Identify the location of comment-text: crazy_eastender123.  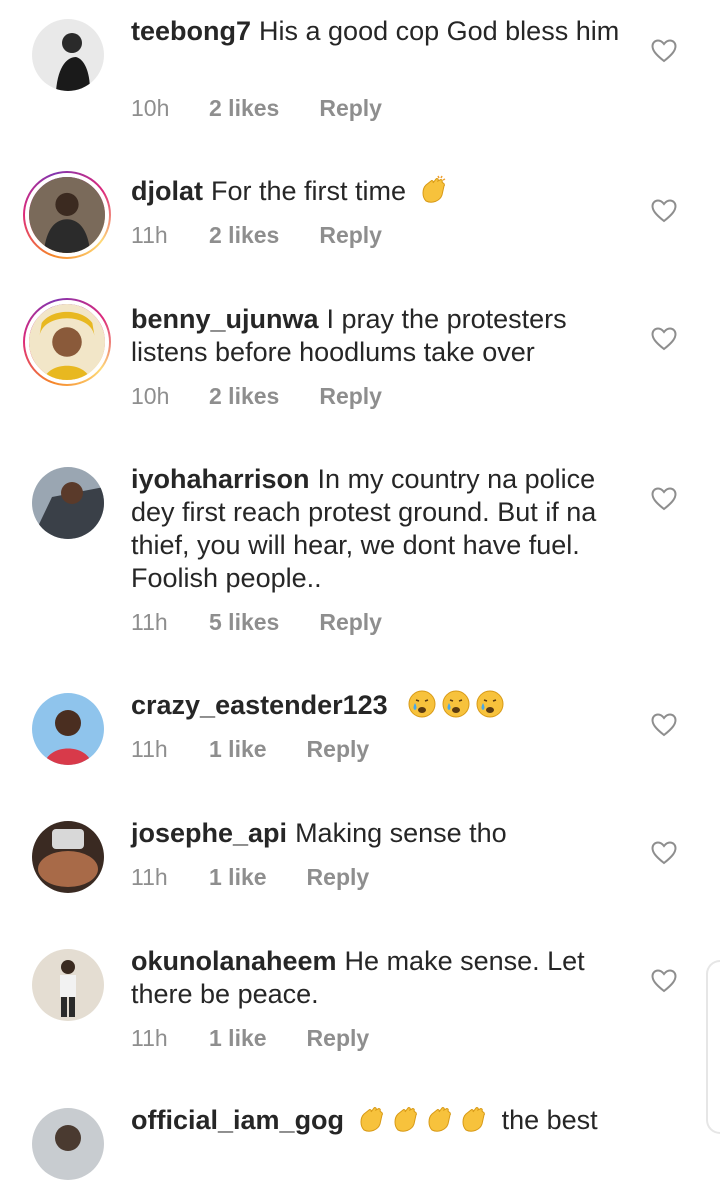
(381, 705).